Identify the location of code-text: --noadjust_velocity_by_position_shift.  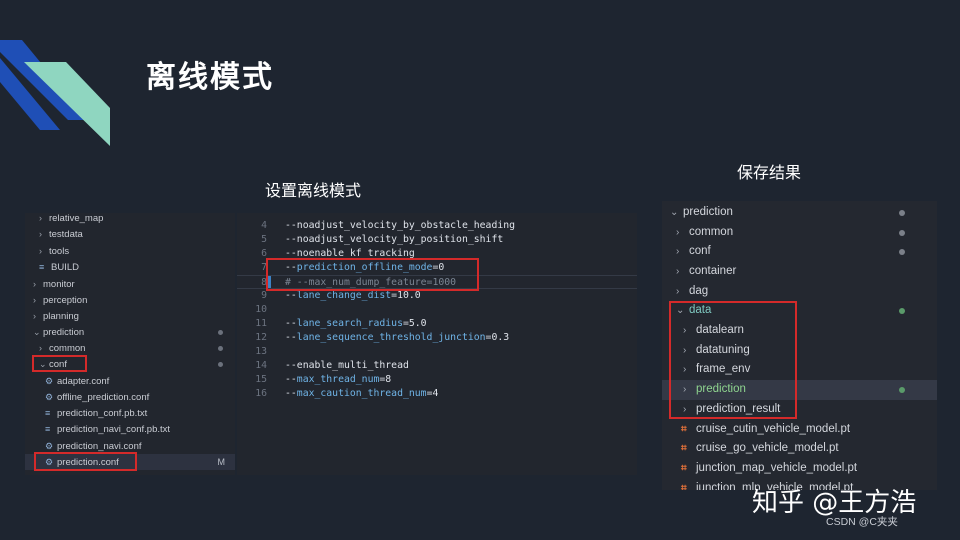
(394, 239).